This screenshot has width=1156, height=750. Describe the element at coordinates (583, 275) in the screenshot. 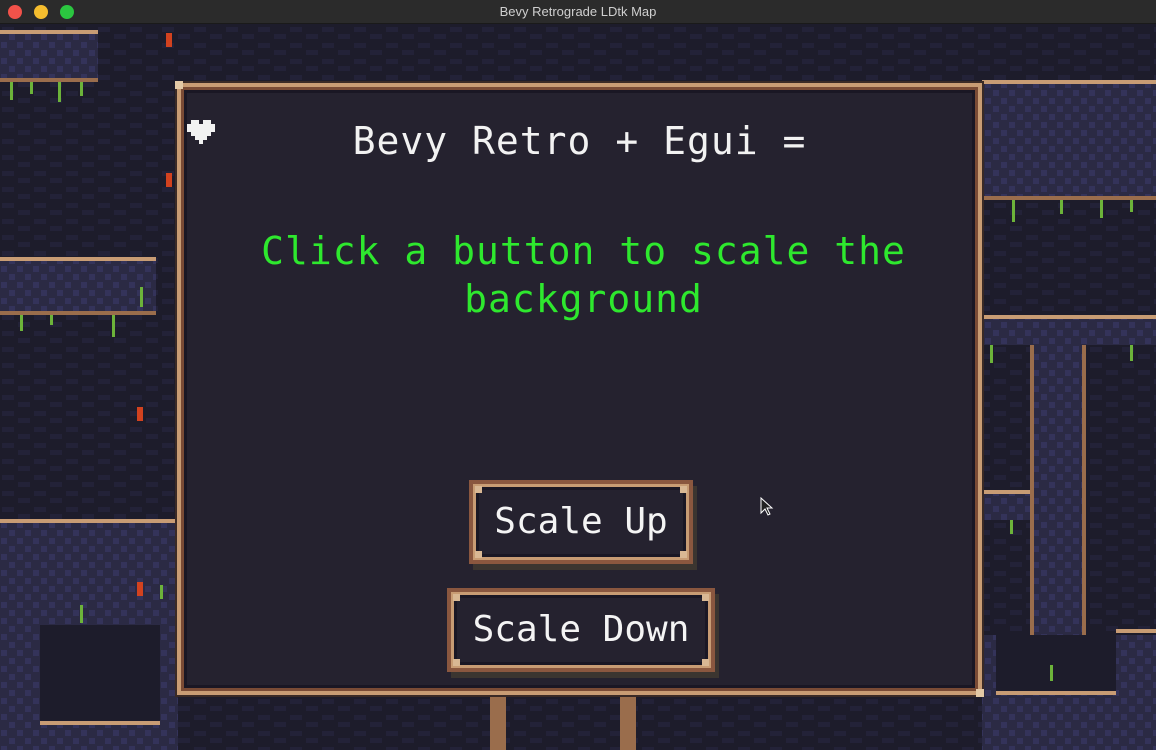

I see `instruction-message: Click a button to scale the background` at that location.